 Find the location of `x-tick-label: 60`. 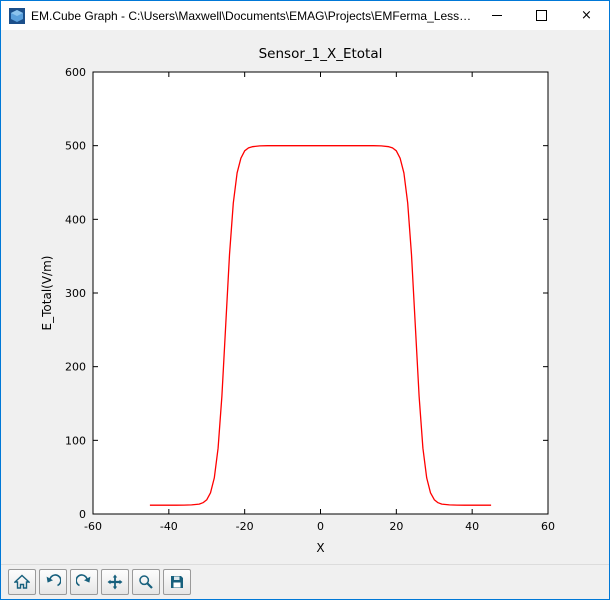

x-tick-label: 60 is located at coordinates (548, 526).